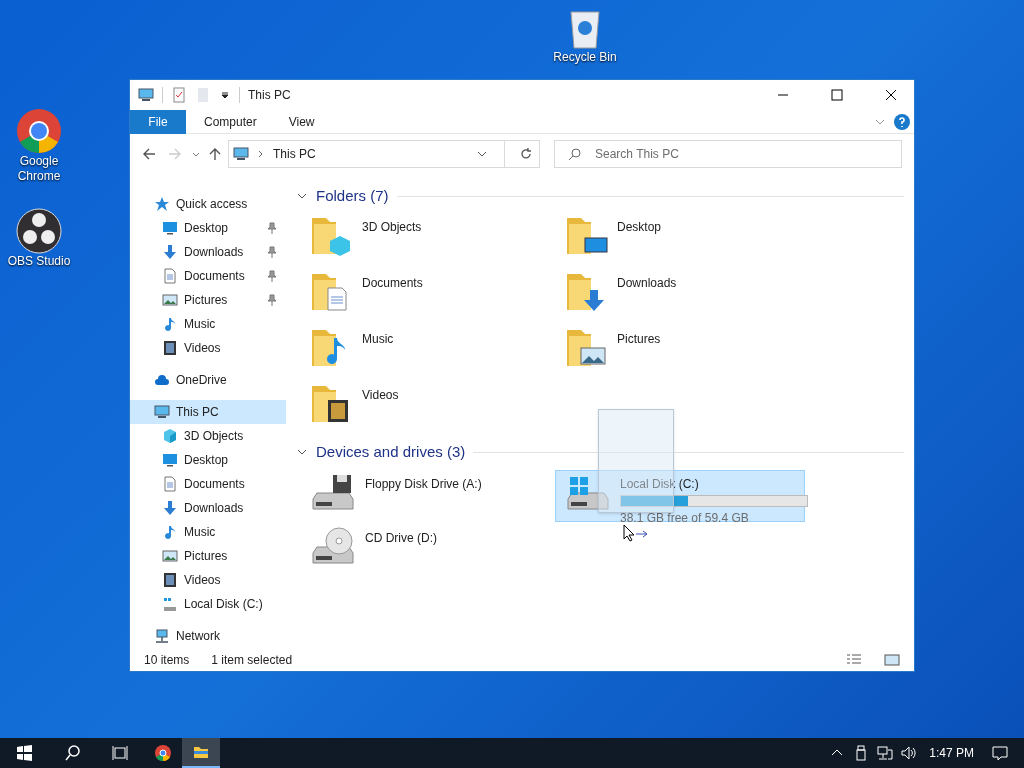  What do you see at coordinates (202, 380) in the screenshot?
I see `nav-label: OneDrive` at bounding box center [202, 380].